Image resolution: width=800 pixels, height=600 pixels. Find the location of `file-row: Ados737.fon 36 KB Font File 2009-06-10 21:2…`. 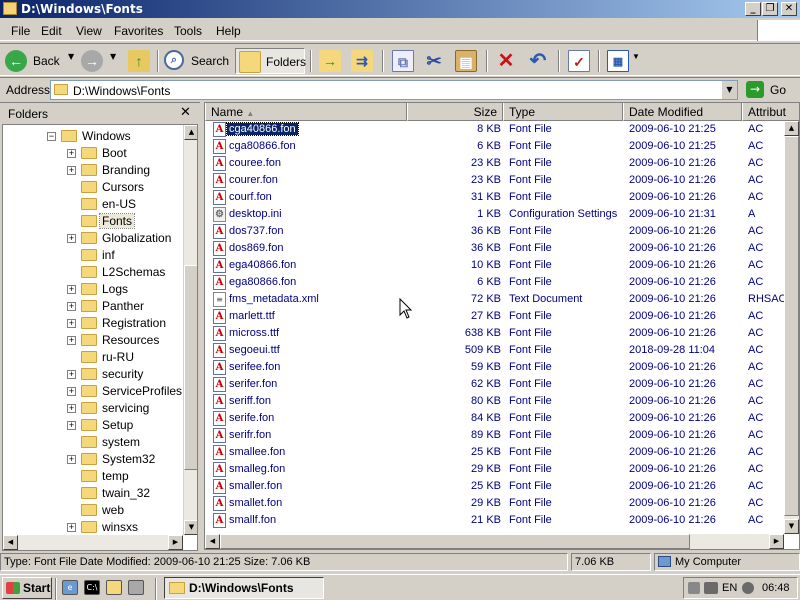

file-row: Ados737.fon 36 KB Font File 2009-06-10 21:2… is located at coordinates (502, 231).